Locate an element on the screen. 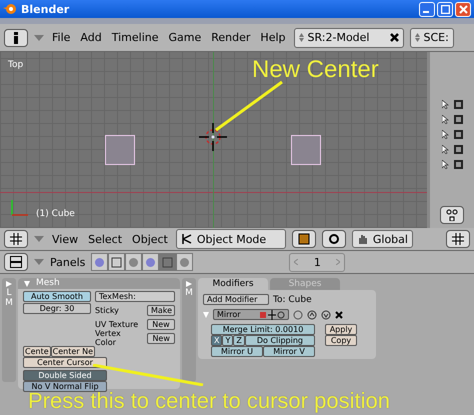  hierarchy-icon is located at coordinates (452, 215).